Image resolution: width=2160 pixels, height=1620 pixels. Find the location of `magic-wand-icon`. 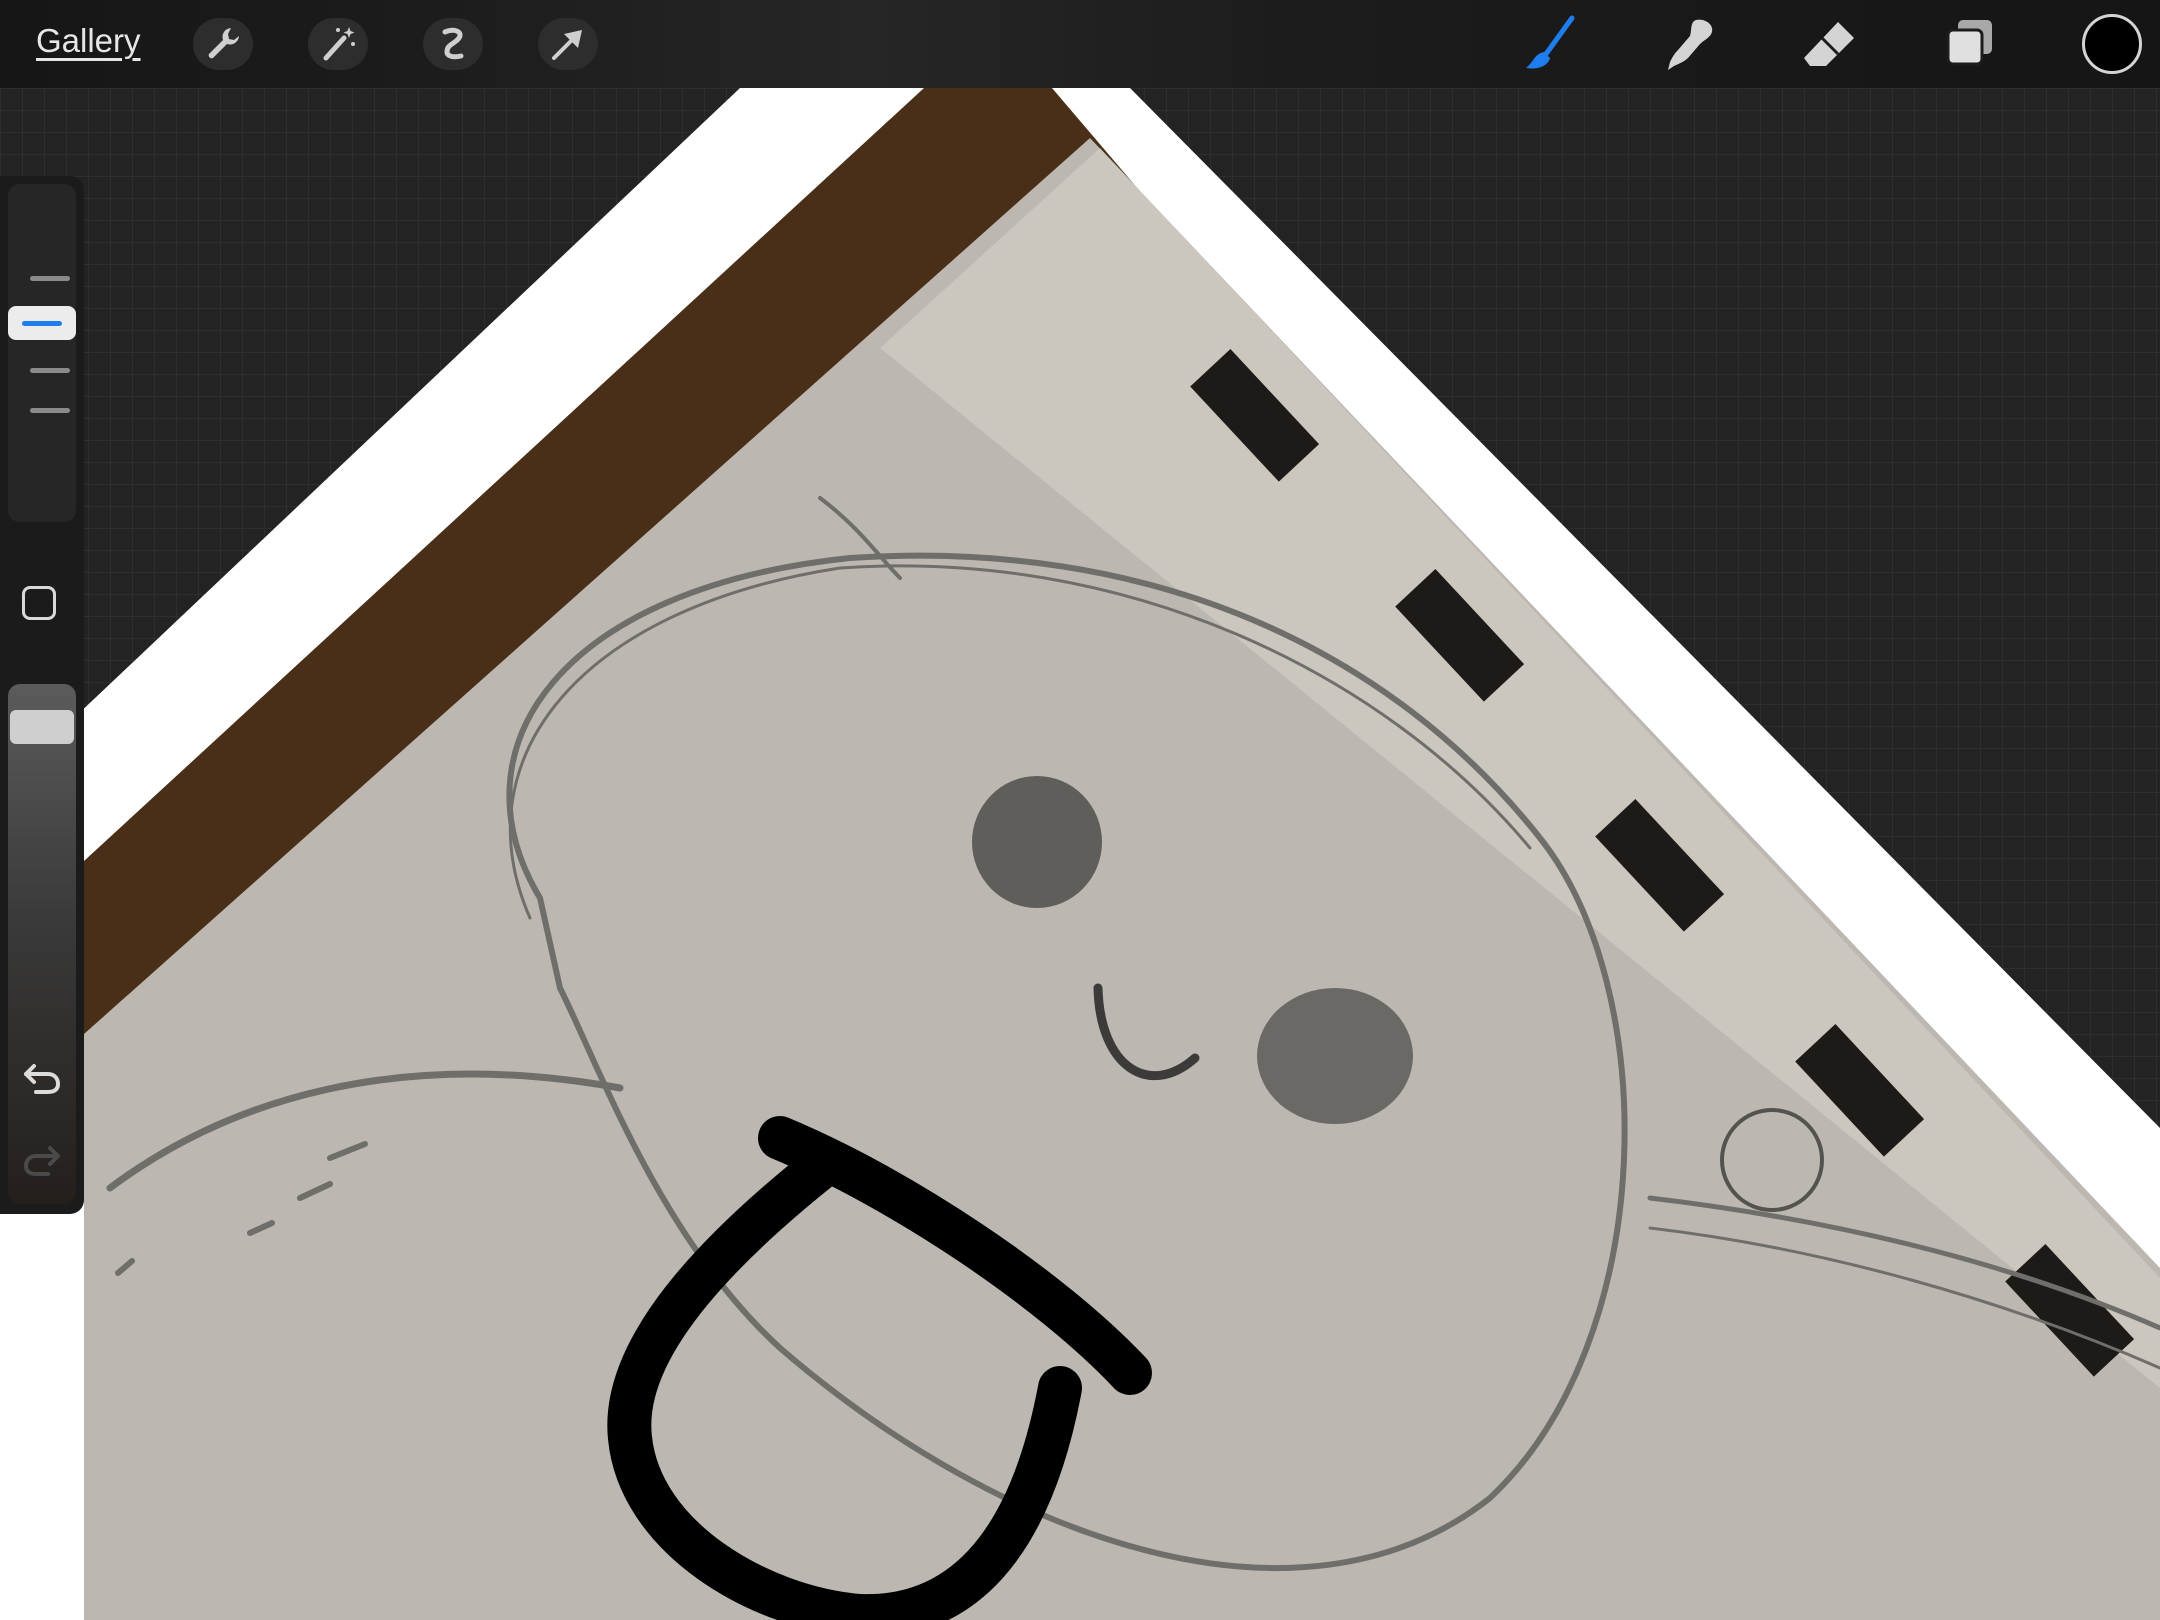

magic-wand-icon is located at coordinates (339, 44).